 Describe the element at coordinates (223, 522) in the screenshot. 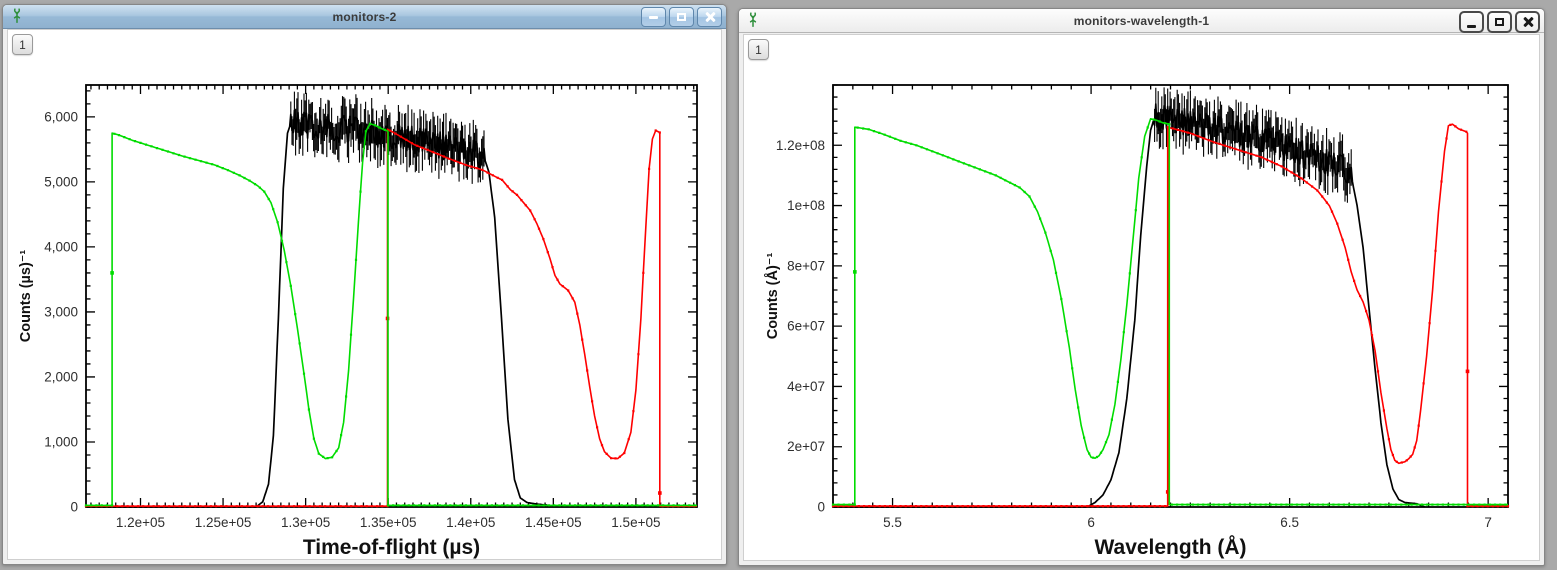

I see `x-tick-label: 1.25e+05` at that location.